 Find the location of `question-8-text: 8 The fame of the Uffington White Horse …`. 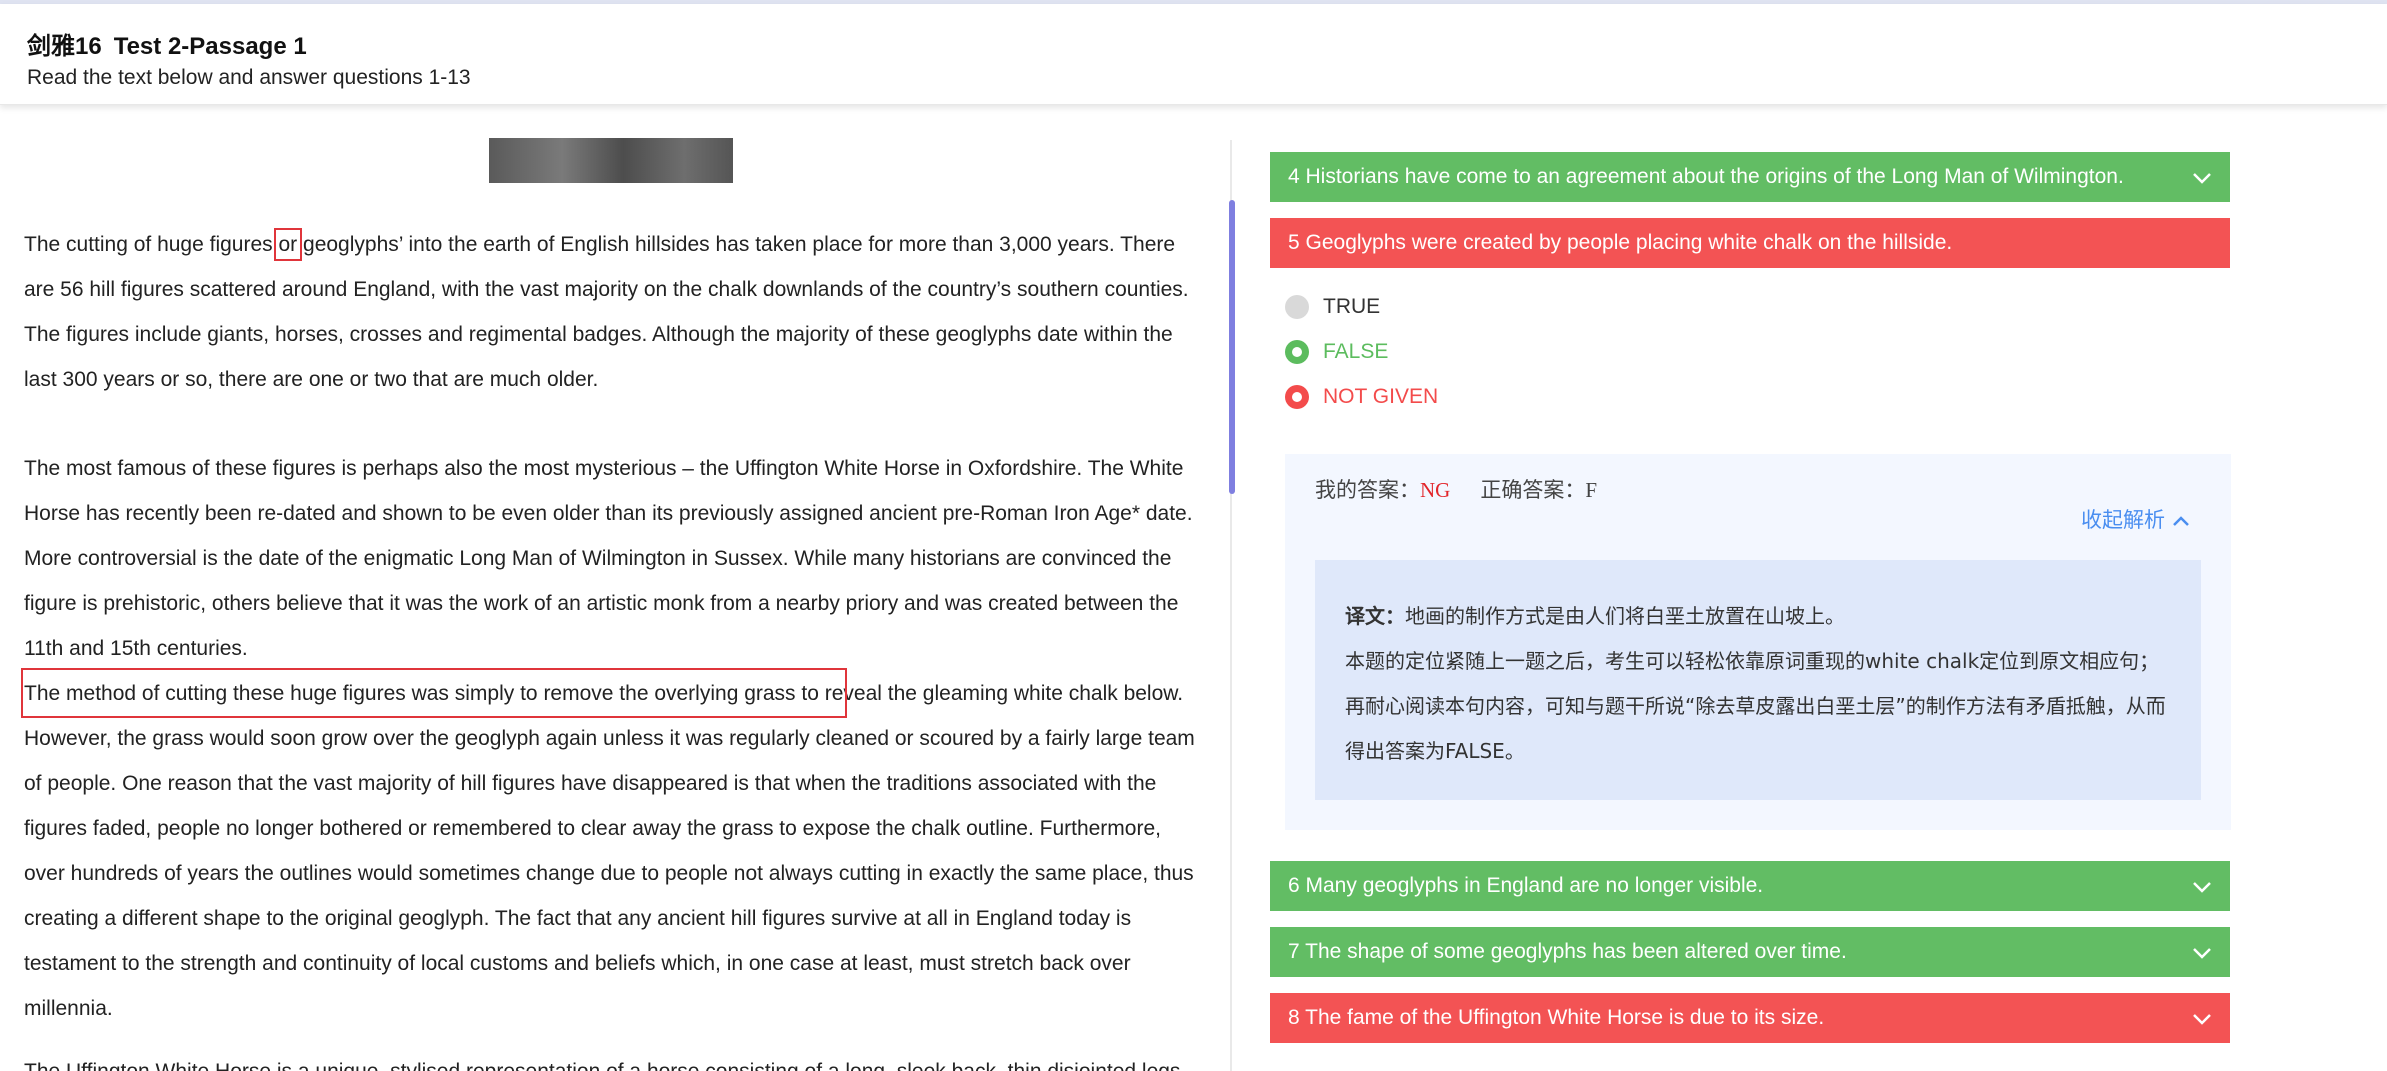

question-8-text: 8 The fame of the Uffington White Horse … is located at coordinates (1556, 1017).